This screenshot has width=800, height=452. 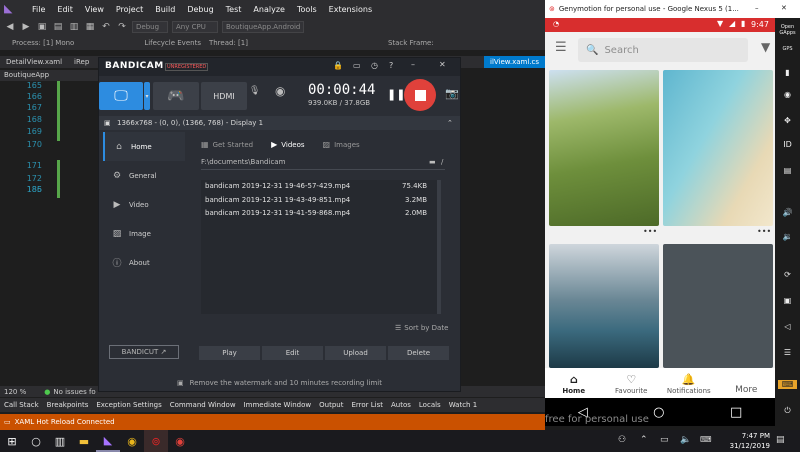 What do you see at coordinates (787, 72) in the screenshot?
I see `battery-icon: ▮` at bounding box center [787, 72].